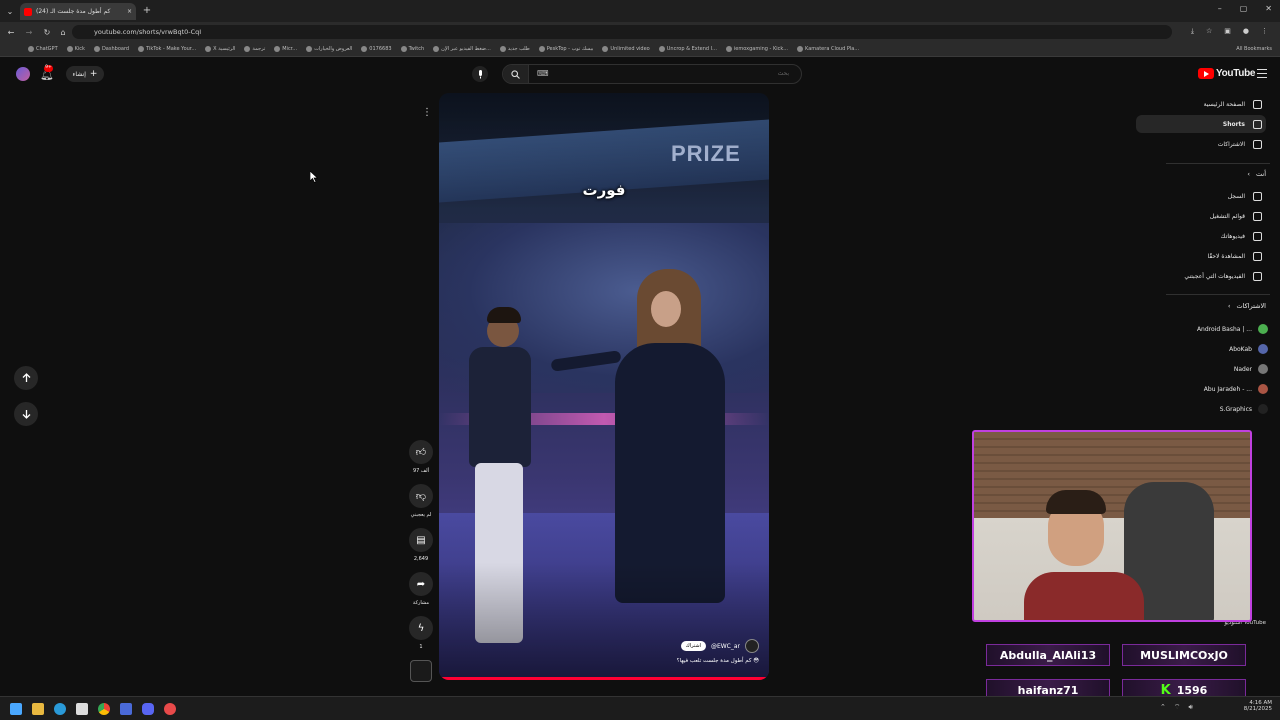  What do you see at coordinates (1201, 196) in the screenshot?
I see `sidebar-item: السجل` at bounding box center [1201, 196].